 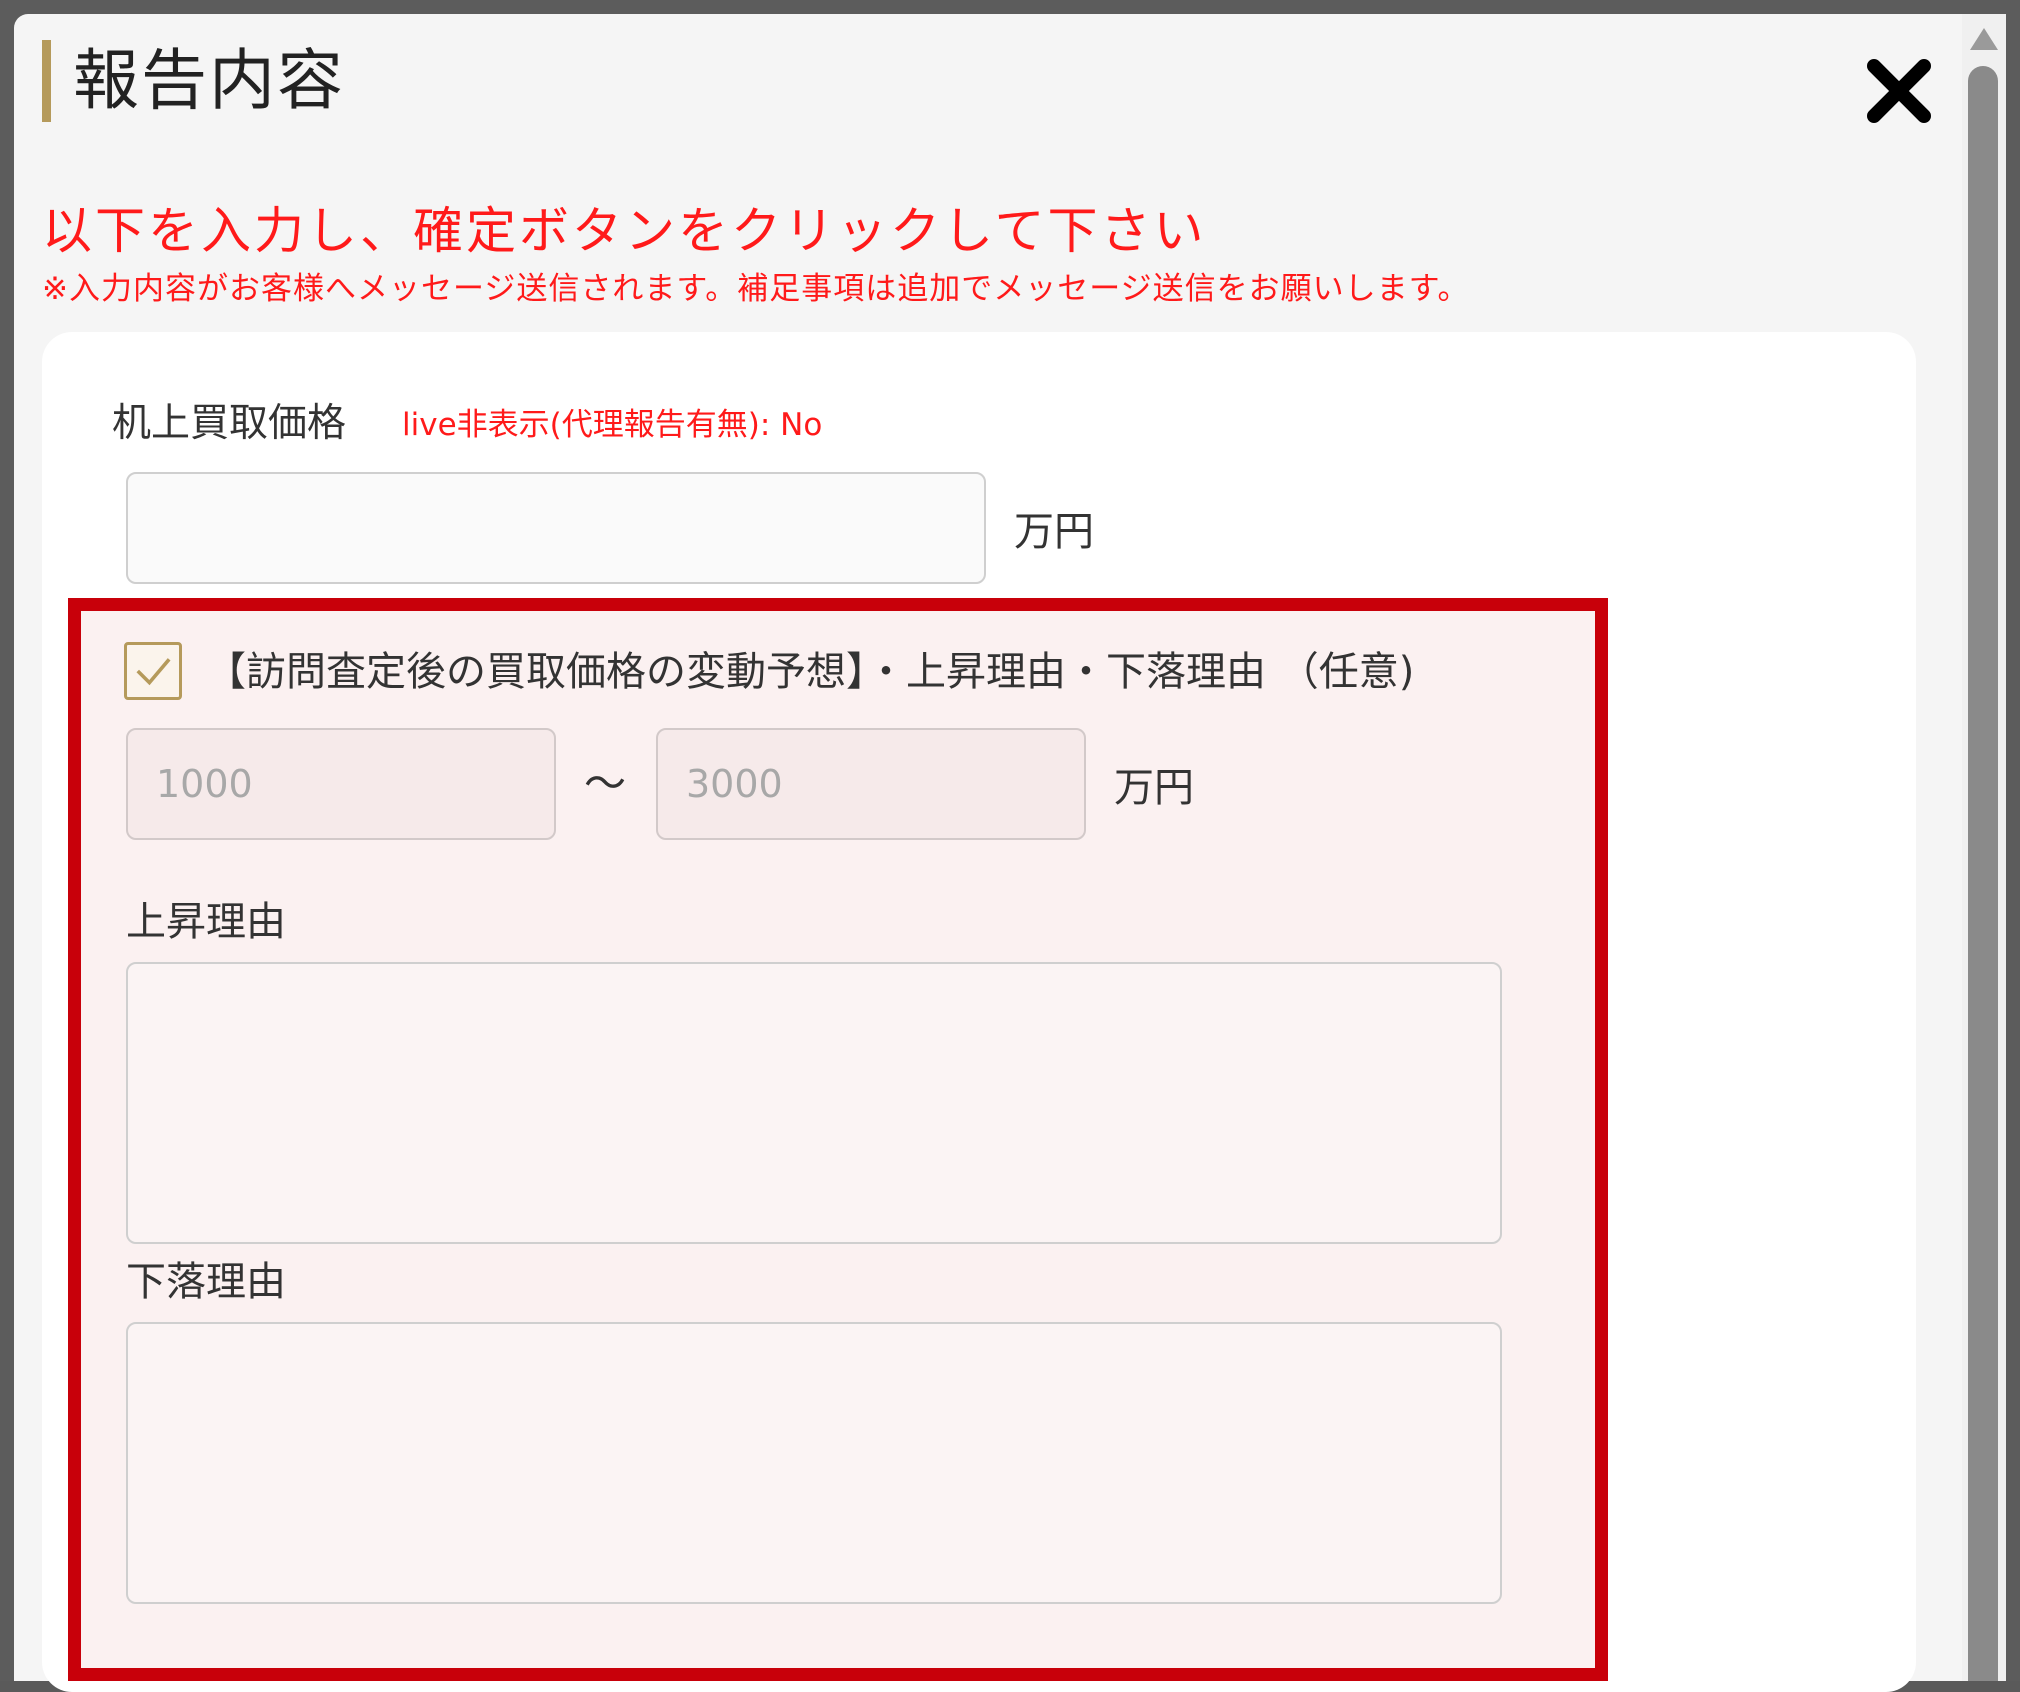 What do you see at coordinates (814, 1103) in the screenshot?
I see `rise-reason-textarea` at bounding box center [814, 1103].